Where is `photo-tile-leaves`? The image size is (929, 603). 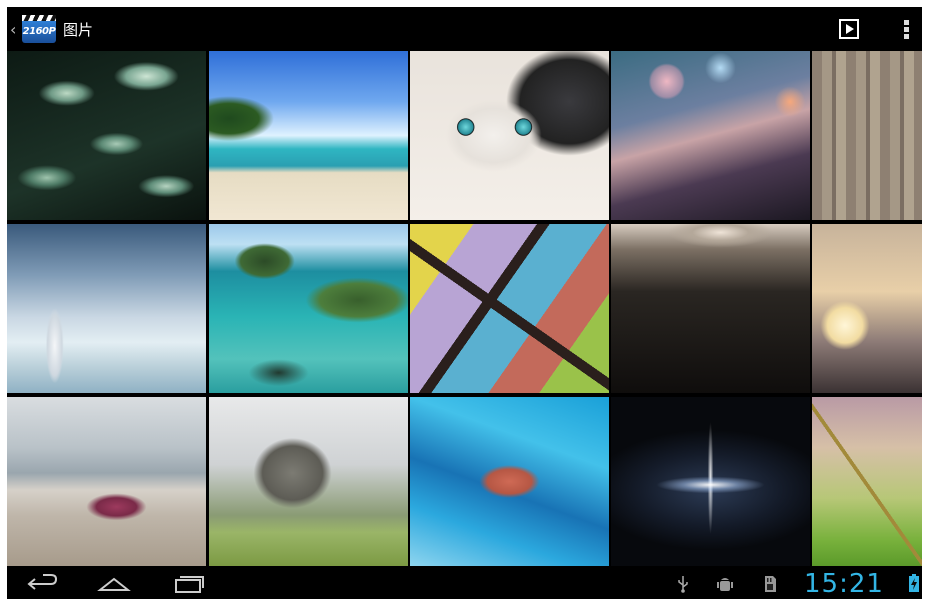 photo-tile-leaves is located at coordinates (106, 135).